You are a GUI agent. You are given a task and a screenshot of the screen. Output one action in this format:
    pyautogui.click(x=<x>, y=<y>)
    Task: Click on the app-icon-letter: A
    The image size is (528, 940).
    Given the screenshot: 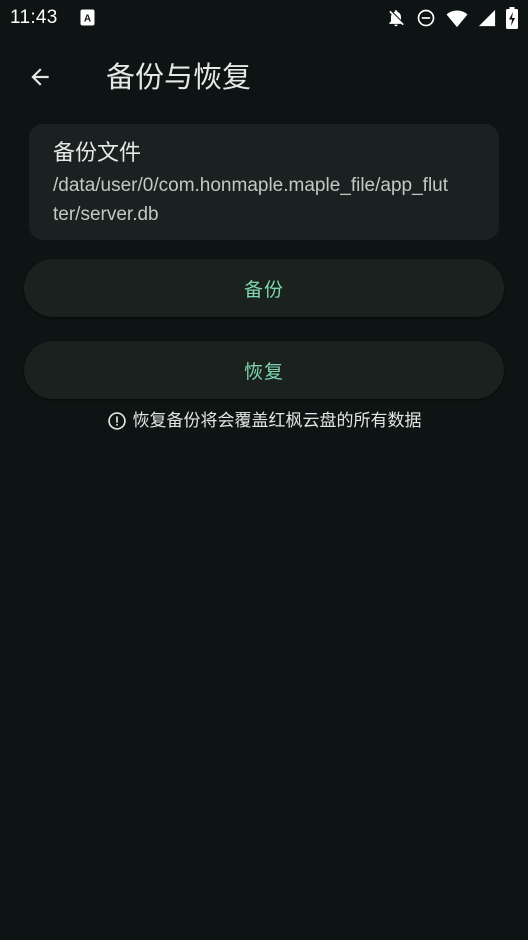 What is the action you would take?
    pyautogui.click(x=87, y=19)
    